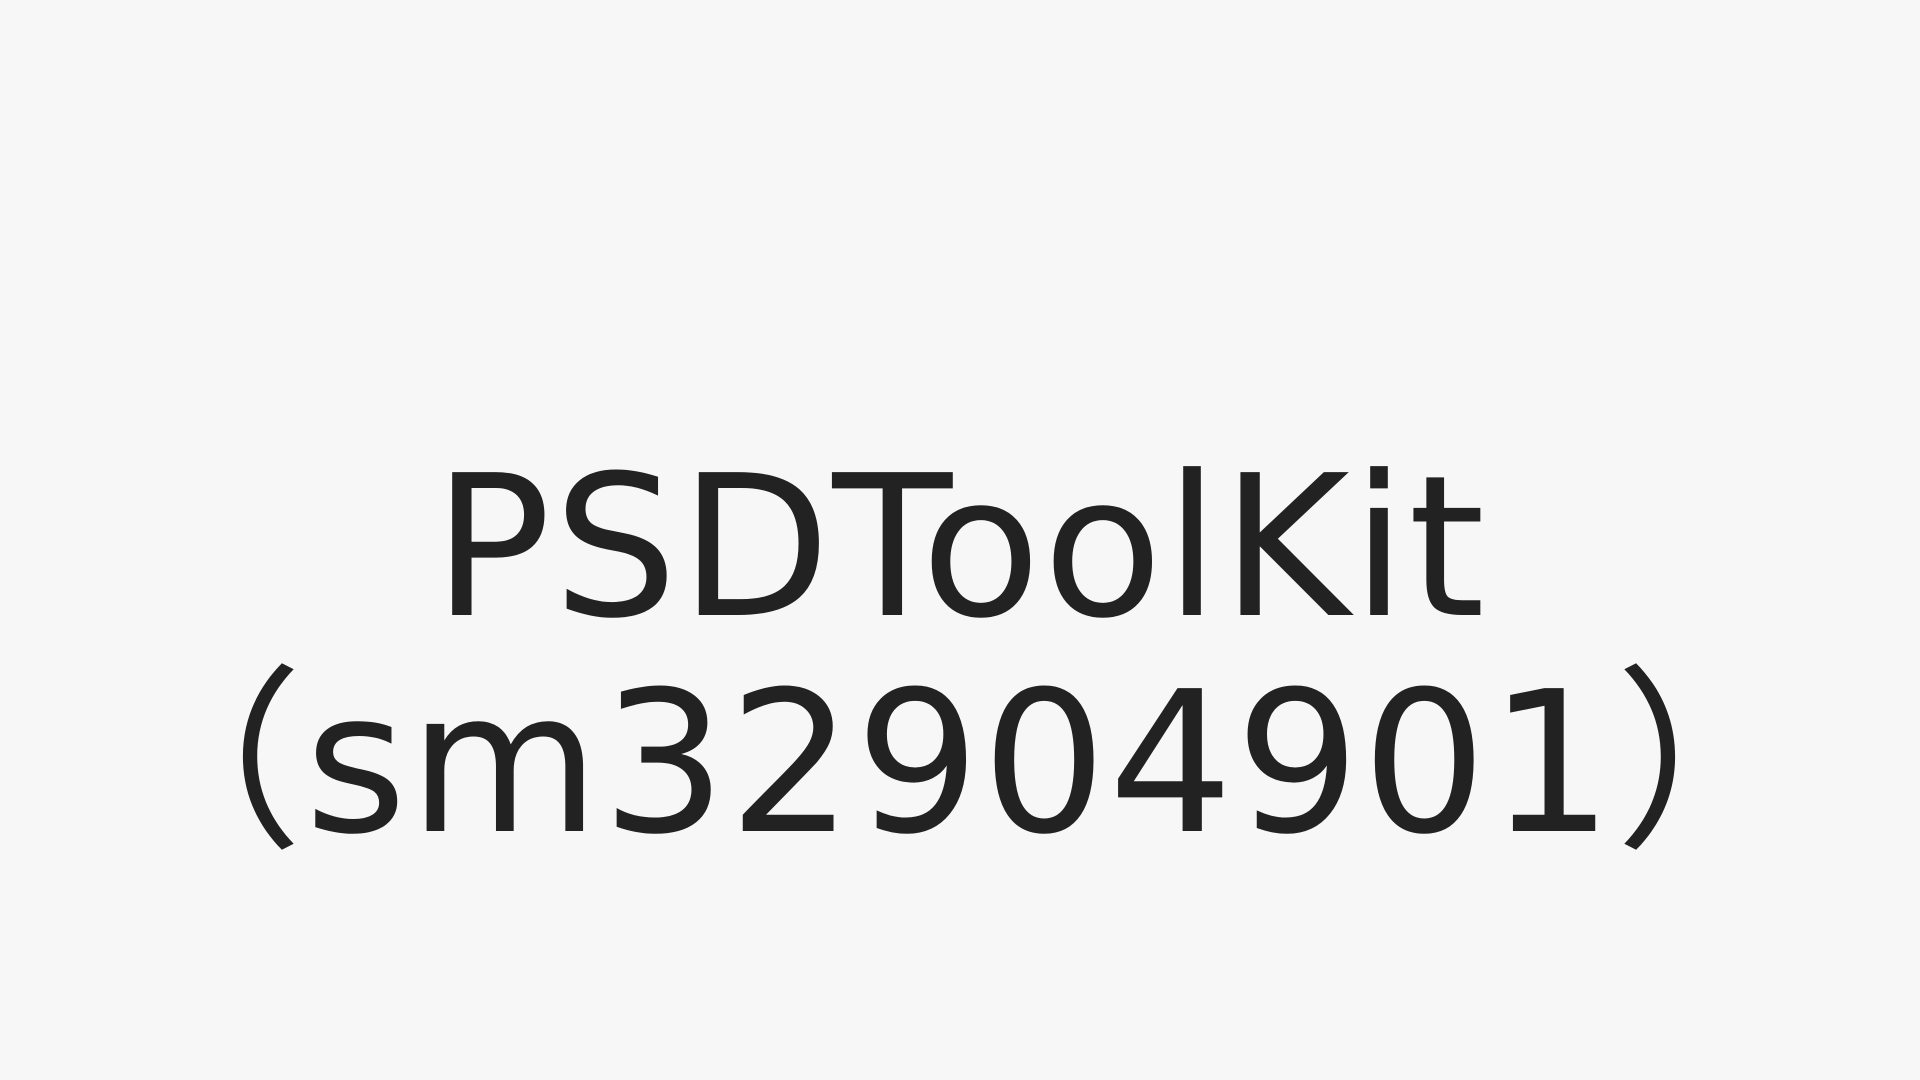 The height and width of the screenshot is (1080, 1920). I want to click on title-line-name: PSDToolKit, so click(960, 548).